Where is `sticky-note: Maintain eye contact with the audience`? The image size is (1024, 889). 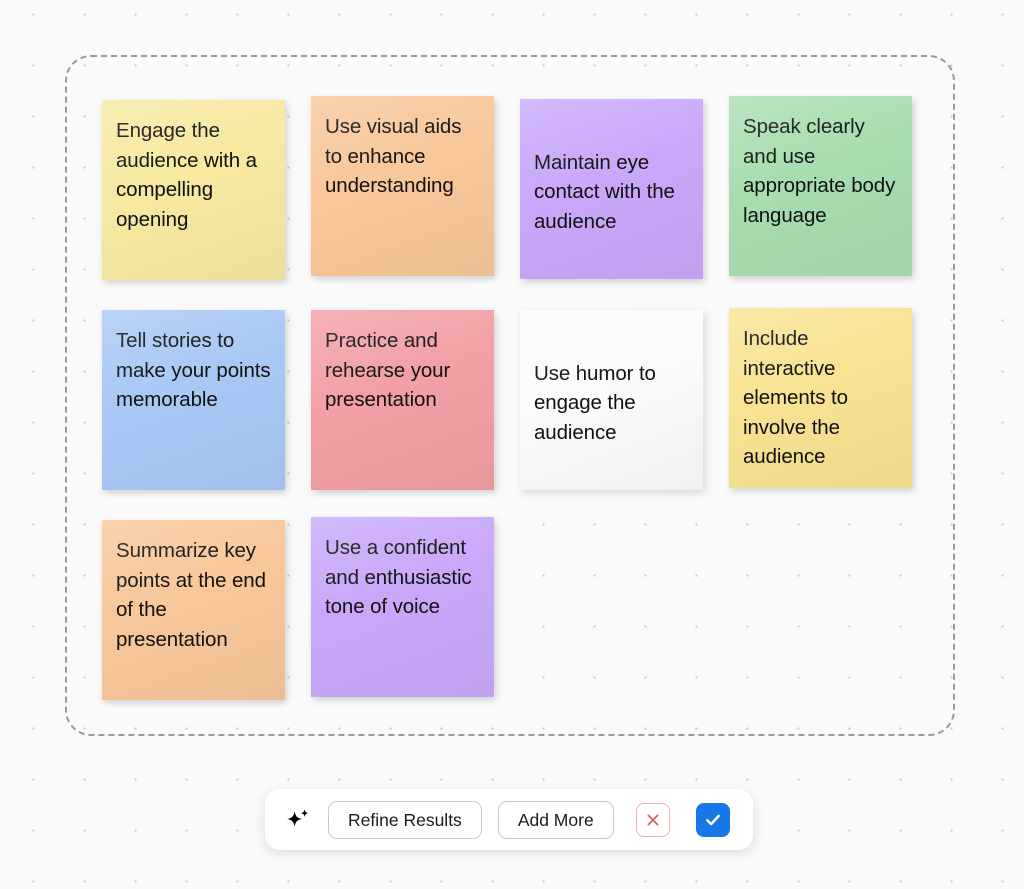
sticky-note: Maintain eye contact with the audience is located at coordinates (611, 189).